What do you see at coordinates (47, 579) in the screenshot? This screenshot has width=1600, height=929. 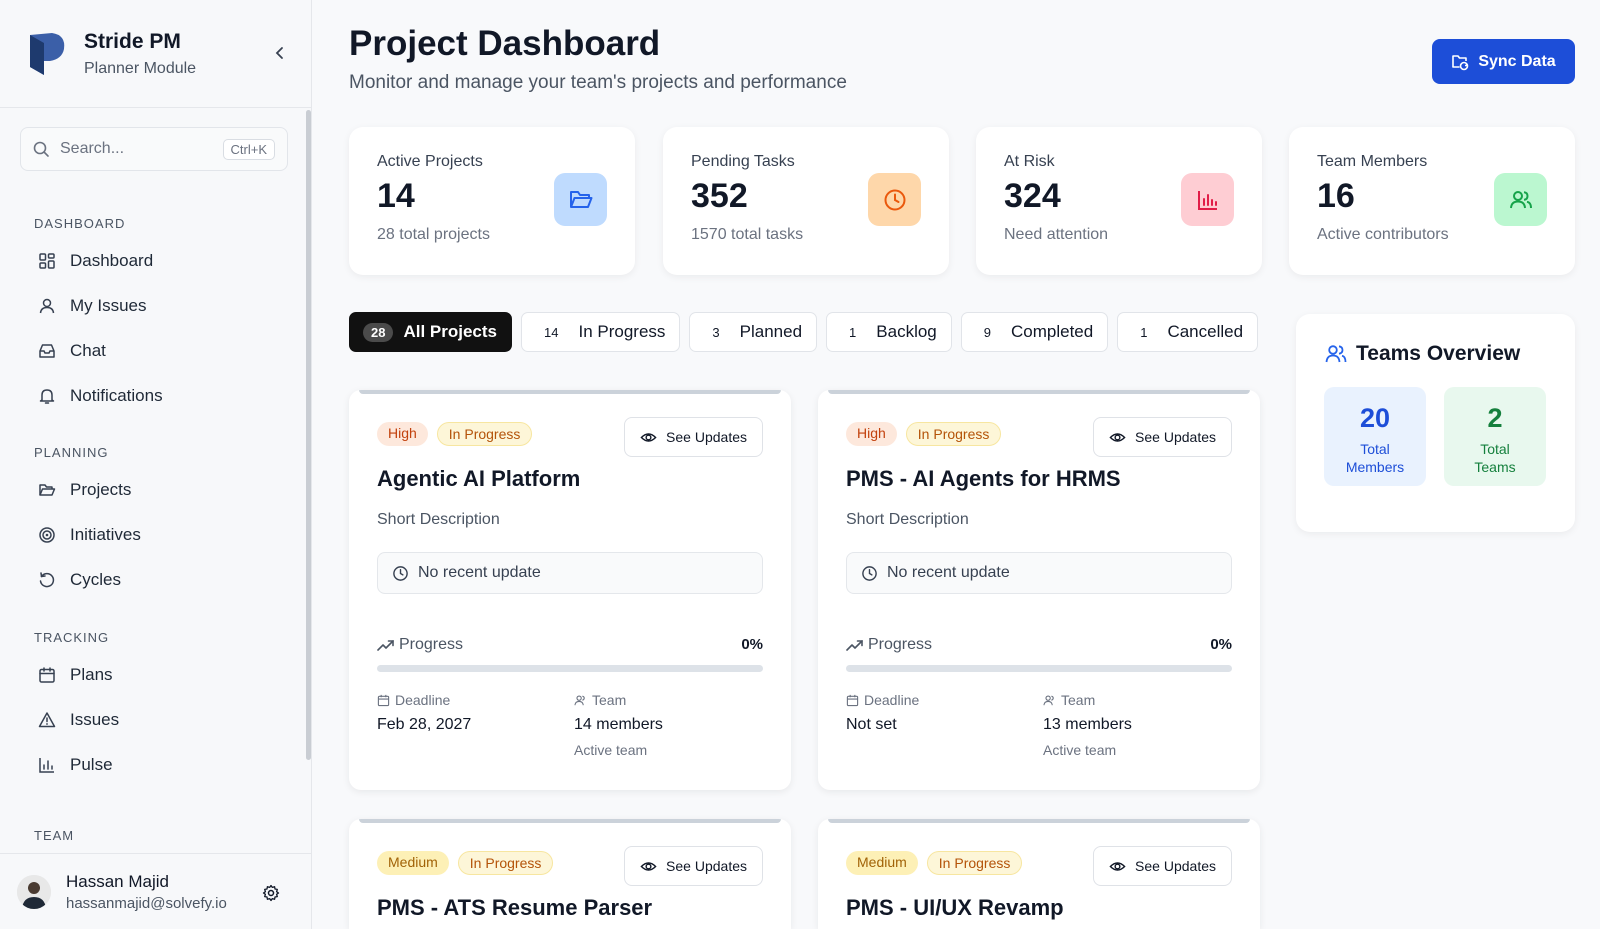 I see `rotate-icon` at bounding box center [47, 579].